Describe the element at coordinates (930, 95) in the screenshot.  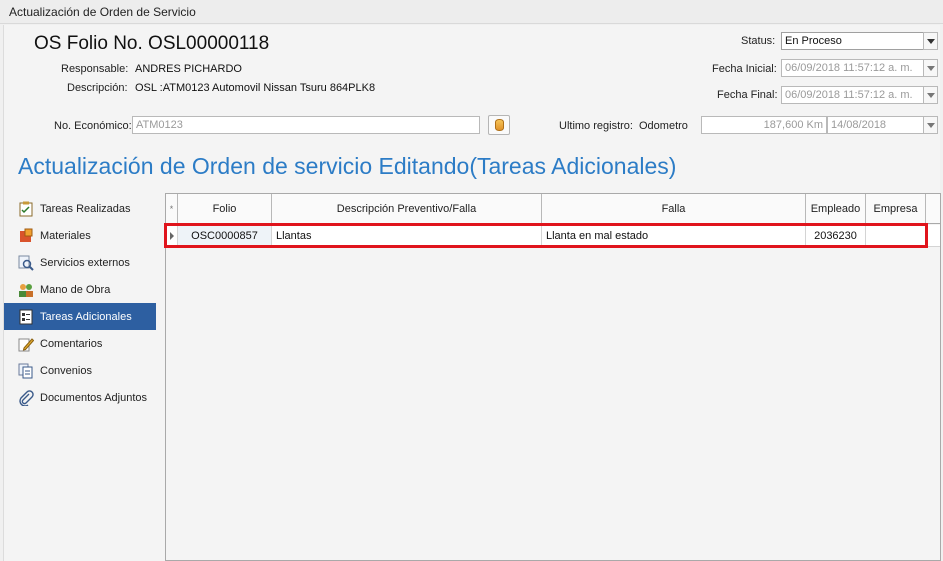
I see `fecha-final-dropdown-button` at that location.